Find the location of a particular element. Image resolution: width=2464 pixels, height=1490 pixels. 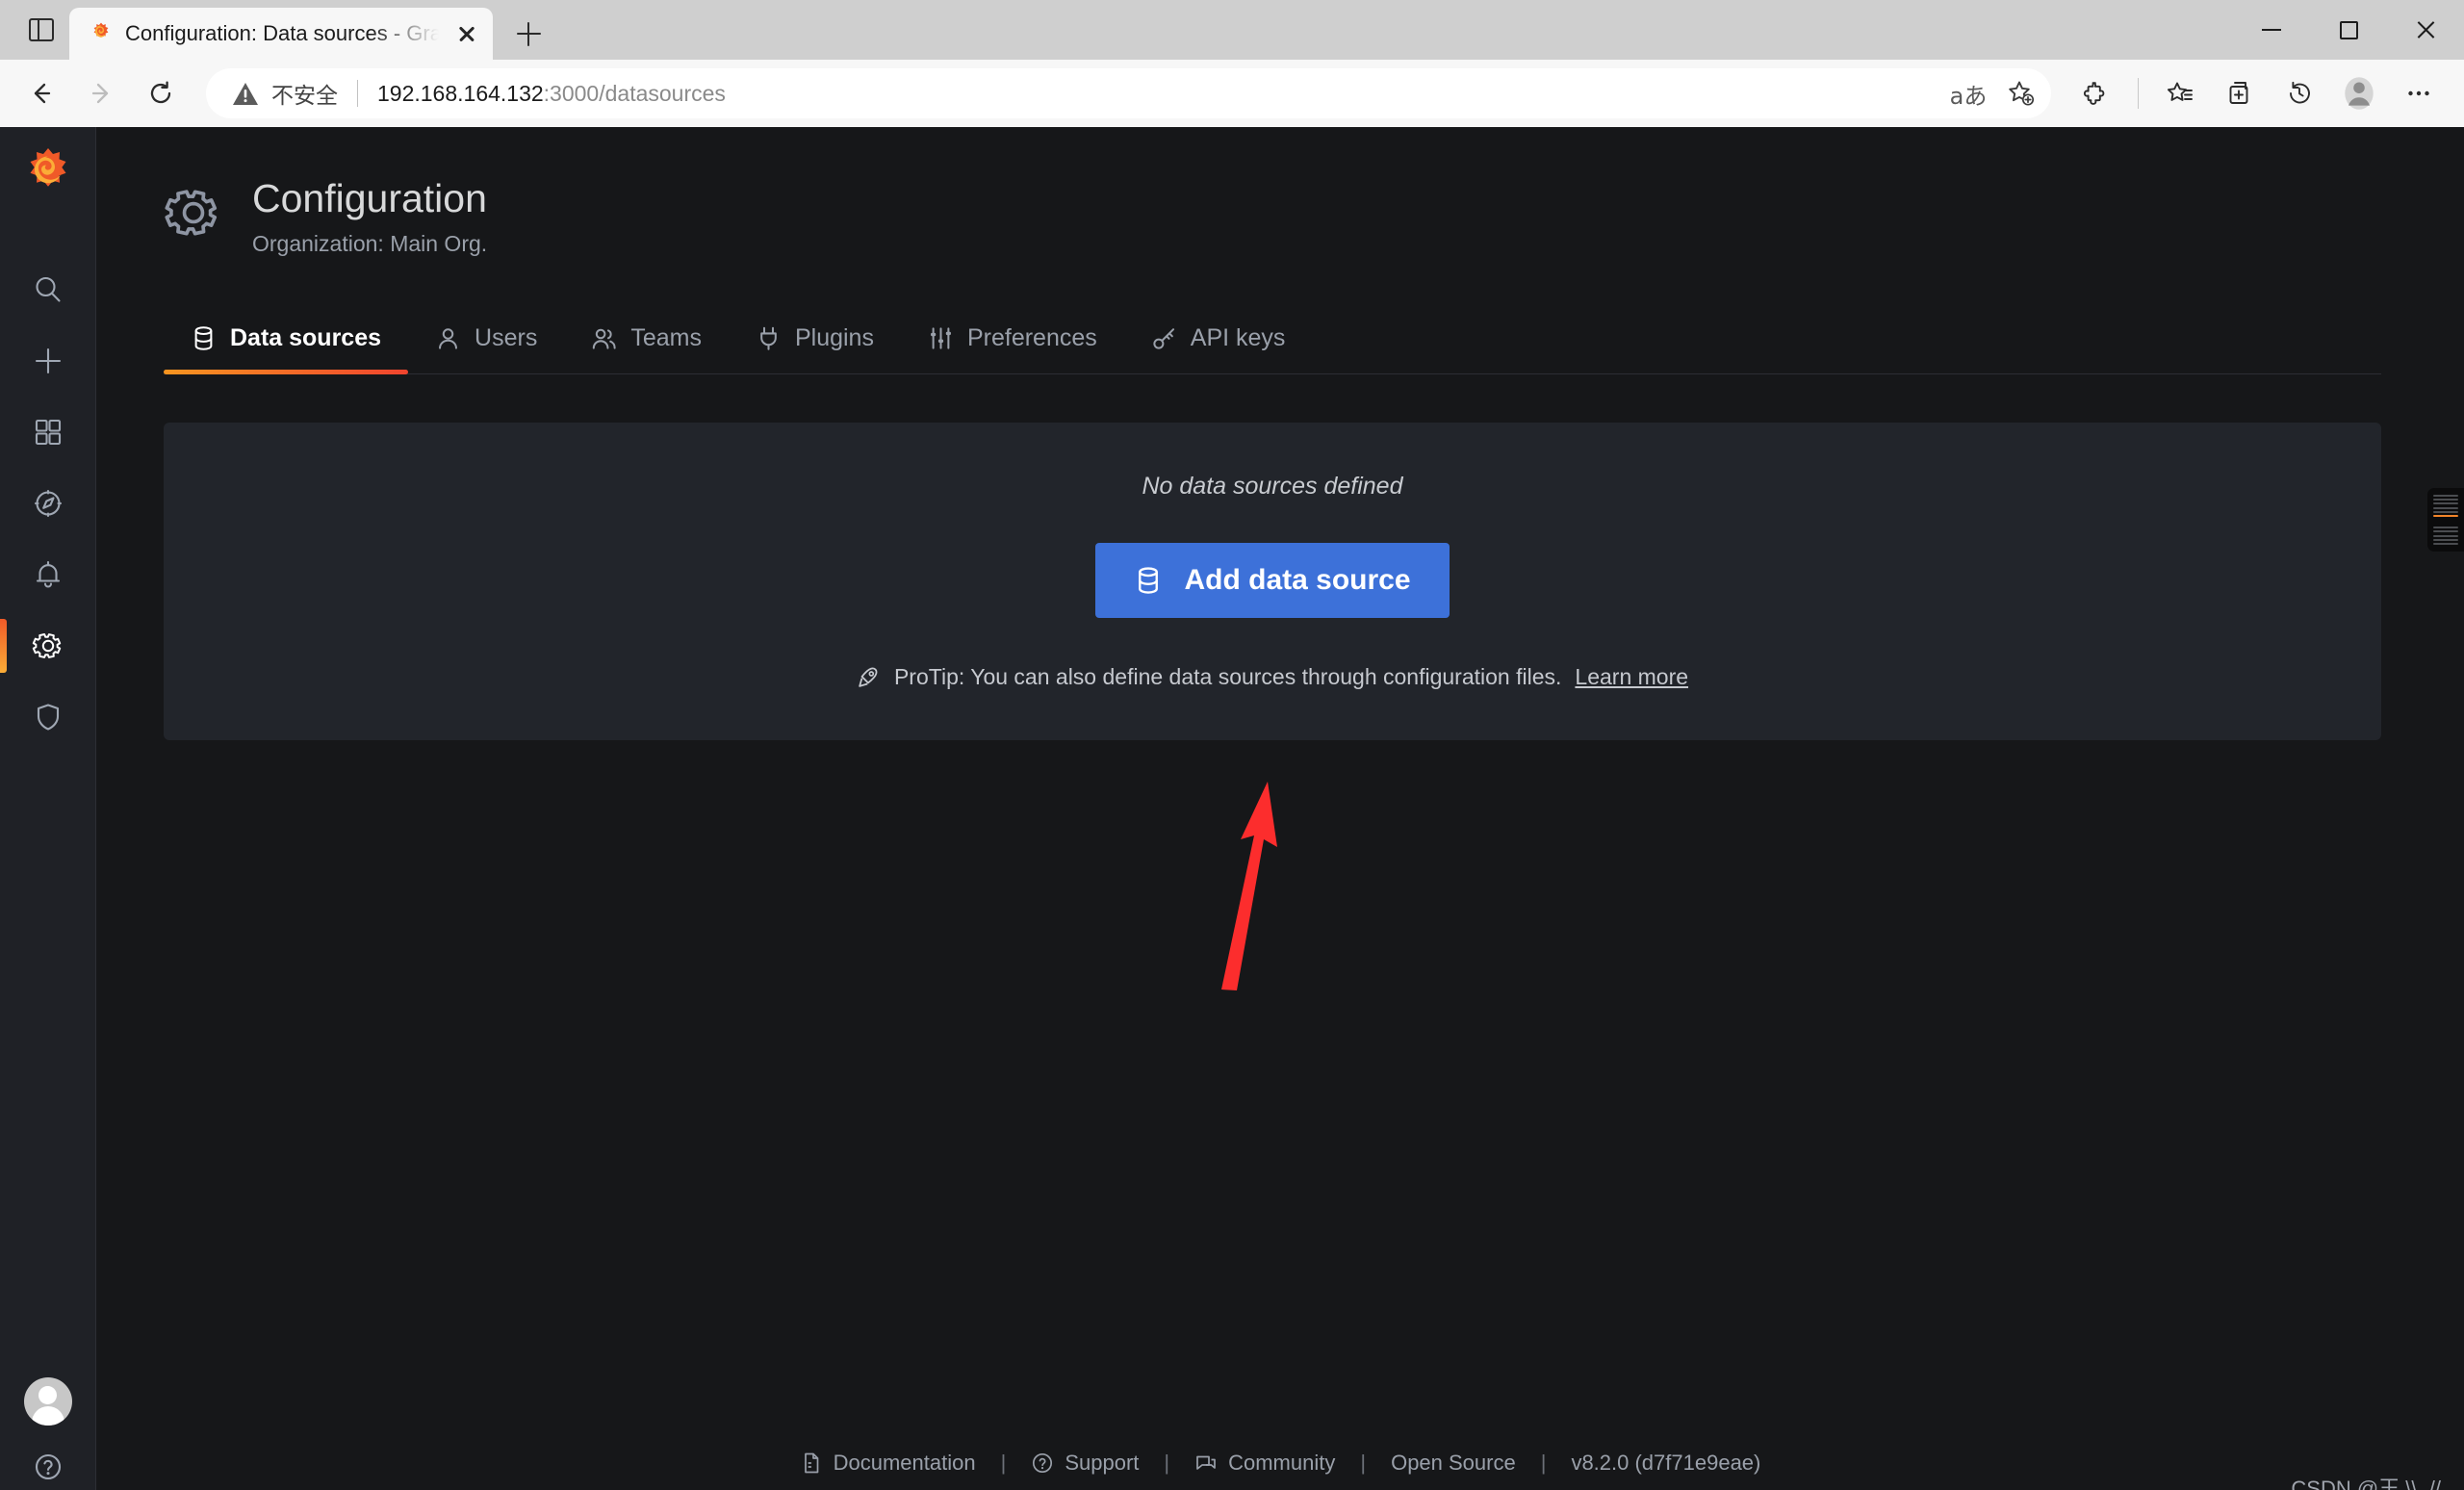

tab-data-sources: Data sources is located at coordinates (286, 343).